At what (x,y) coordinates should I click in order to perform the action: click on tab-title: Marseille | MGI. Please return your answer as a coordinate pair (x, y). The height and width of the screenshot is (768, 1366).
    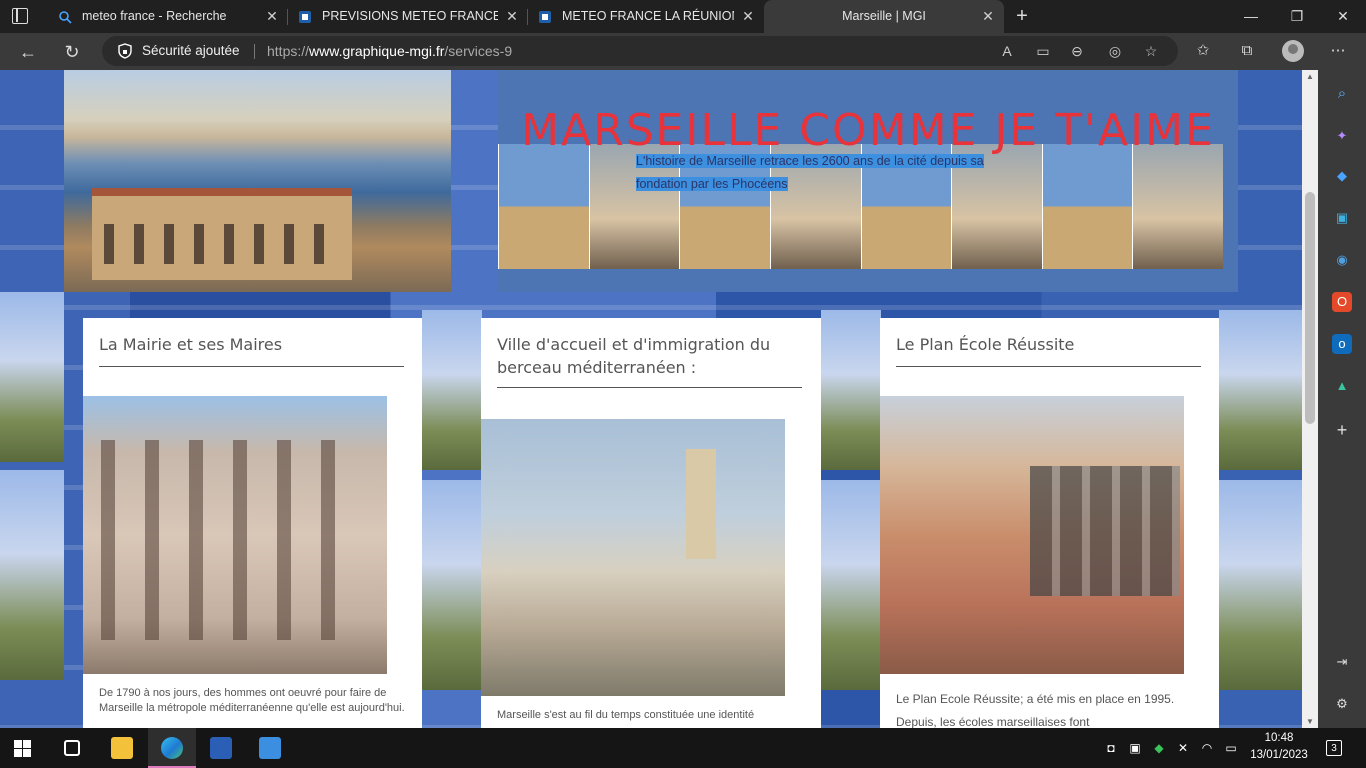
    Looking at the image, I should click on (884, 16).